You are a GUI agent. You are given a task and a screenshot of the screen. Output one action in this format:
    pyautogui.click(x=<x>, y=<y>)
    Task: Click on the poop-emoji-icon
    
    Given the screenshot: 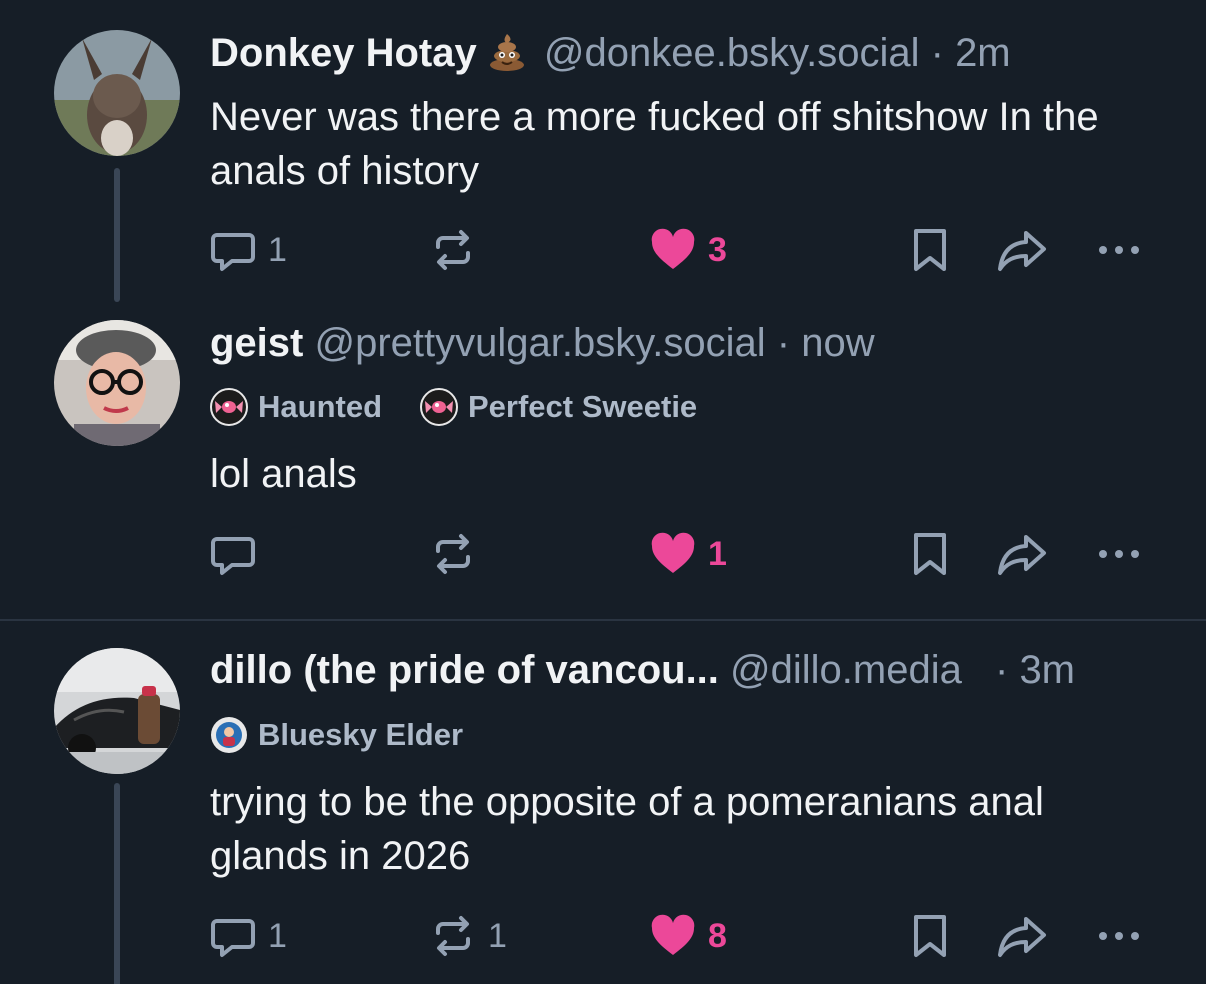 What is the action you would take?
    pyautogui.click(x=507, y=57)
    